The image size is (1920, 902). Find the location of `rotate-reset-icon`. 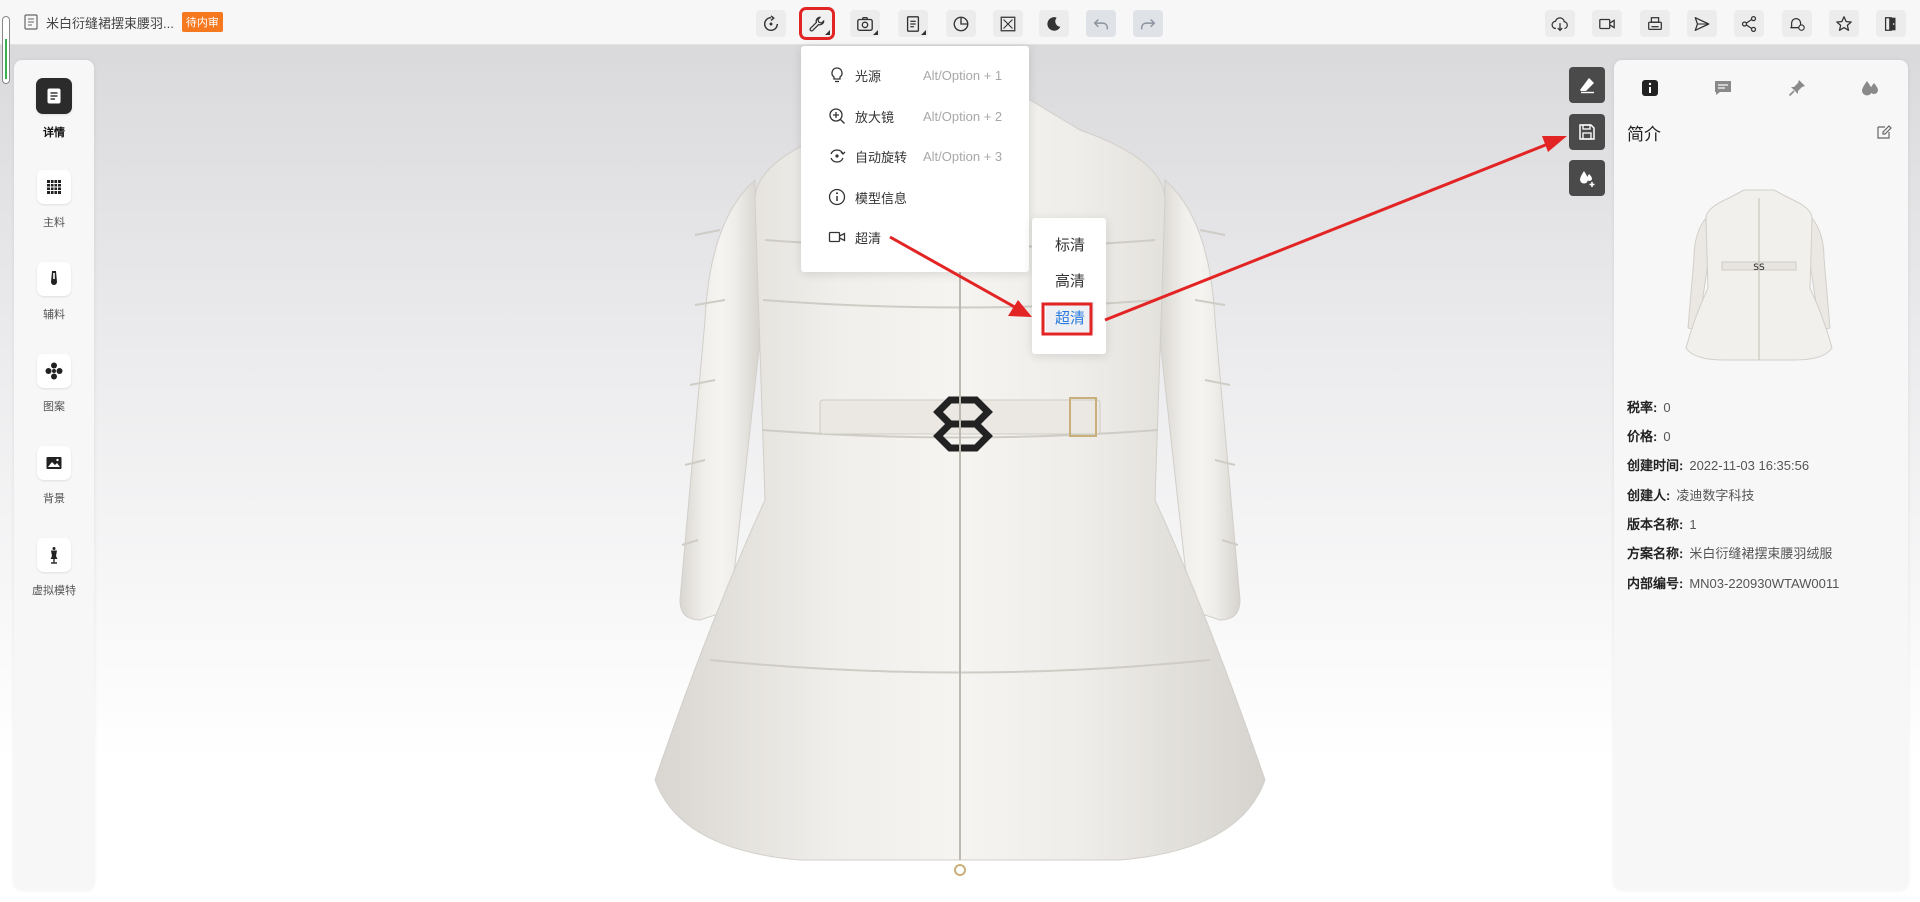

rotate-reset-icon is located at coordinates (771, 22).